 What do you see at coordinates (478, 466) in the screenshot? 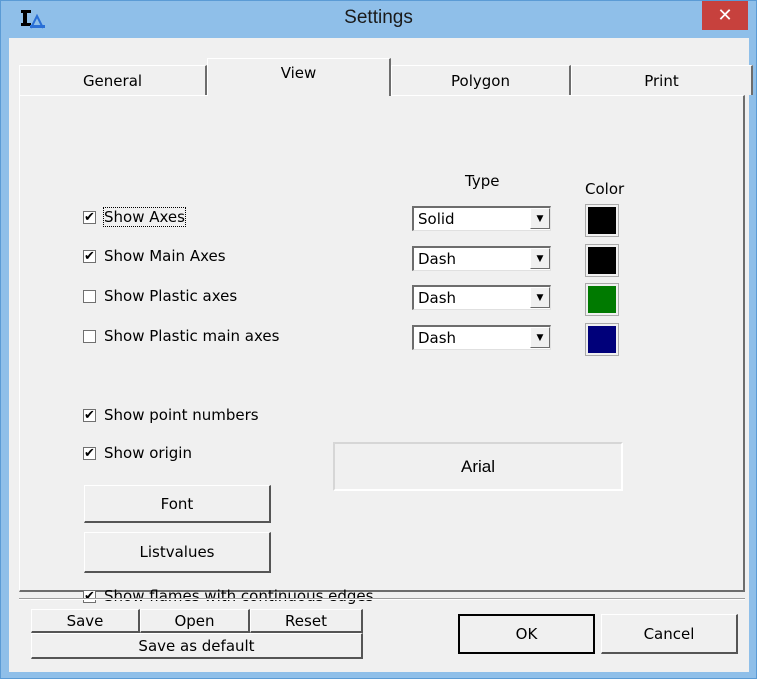
I see `font-preview: Arial` at bounding box center [478, 466].